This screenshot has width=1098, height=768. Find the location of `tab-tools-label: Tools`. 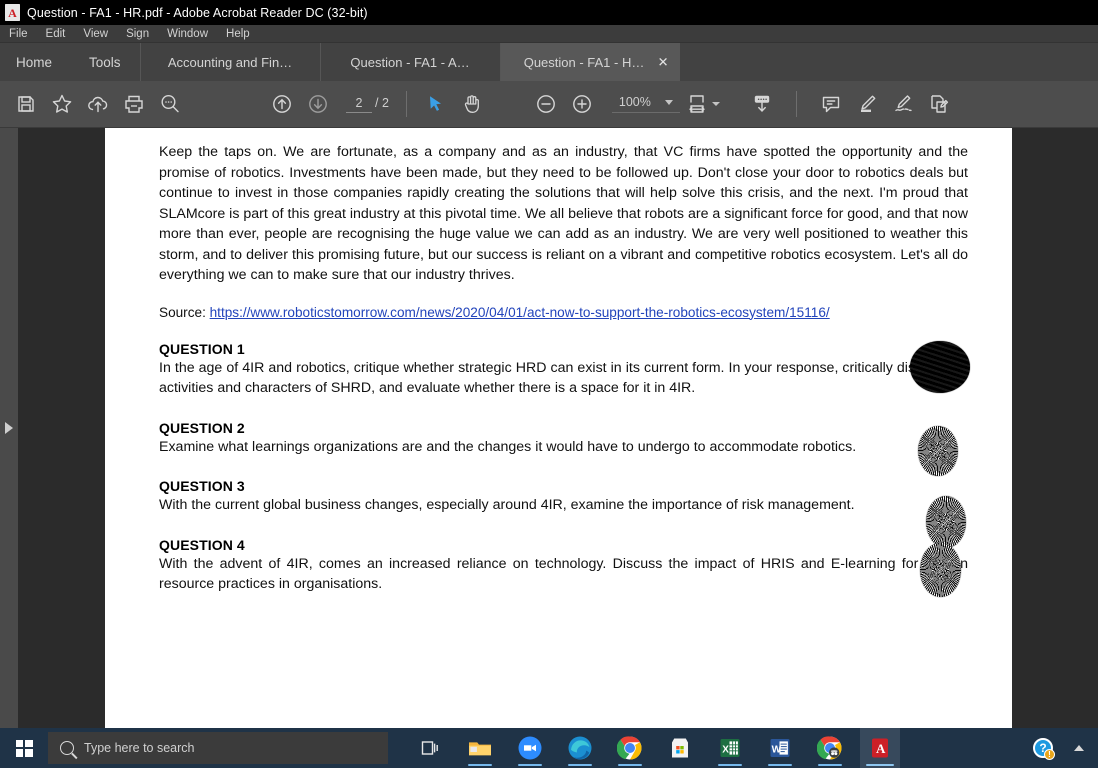

tab-tools-label: Tools is located at coordinates (105, 62).